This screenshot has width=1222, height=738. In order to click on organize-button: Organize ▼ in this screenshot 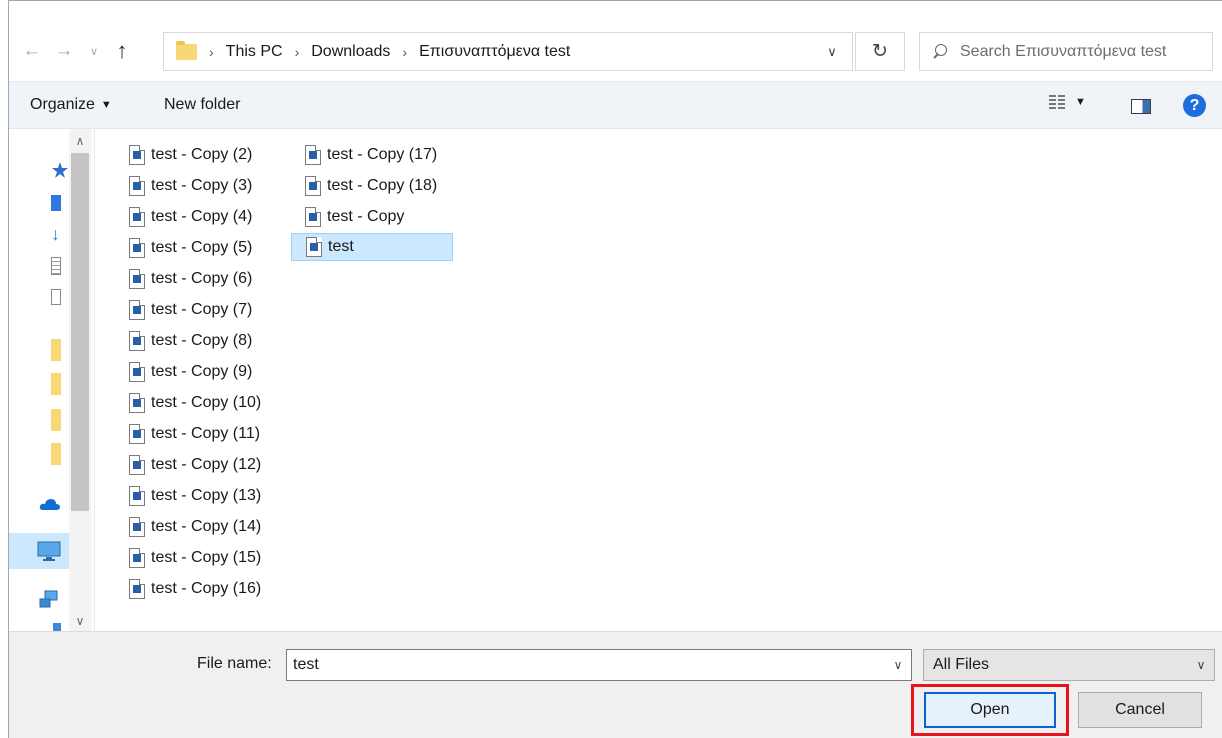, I will do `click(71, 105)`.